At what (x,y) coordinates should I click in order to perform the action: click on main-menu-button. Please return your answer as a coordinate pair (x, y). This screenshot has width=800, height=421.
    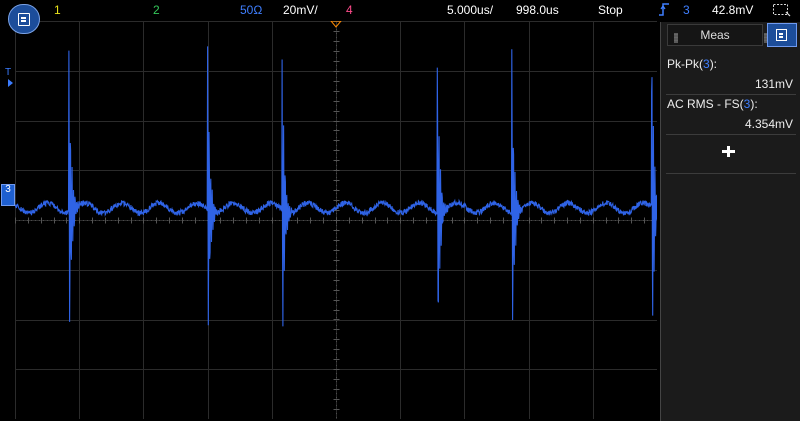
    Looking at the image, I should click on (24, 19).